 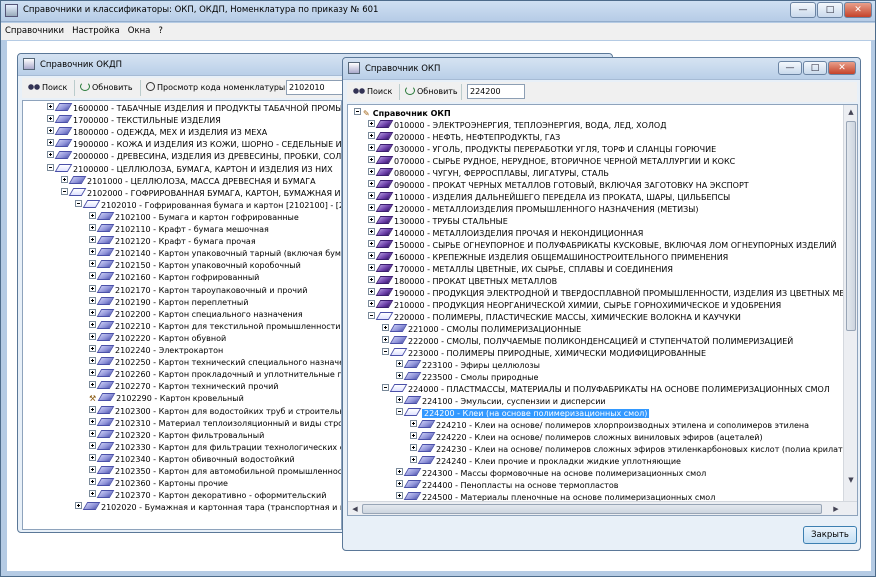 I want to click on menu-windows: Окна, so click(x=139, y=31).